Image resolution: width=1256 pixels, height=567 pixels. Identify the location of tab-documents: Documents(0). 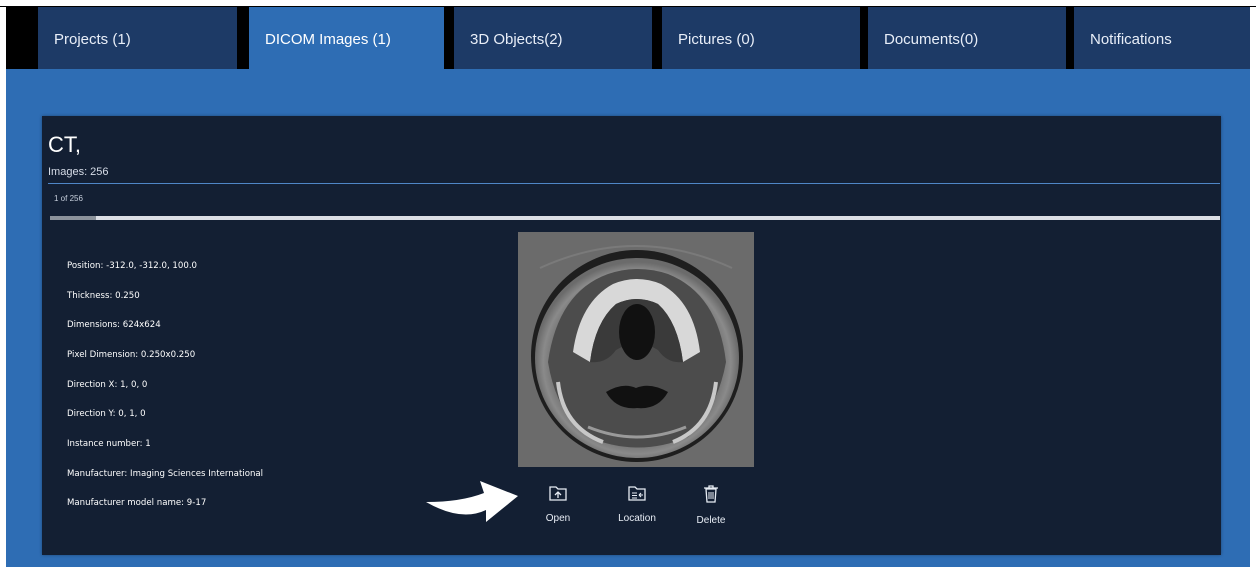
(967, 38).